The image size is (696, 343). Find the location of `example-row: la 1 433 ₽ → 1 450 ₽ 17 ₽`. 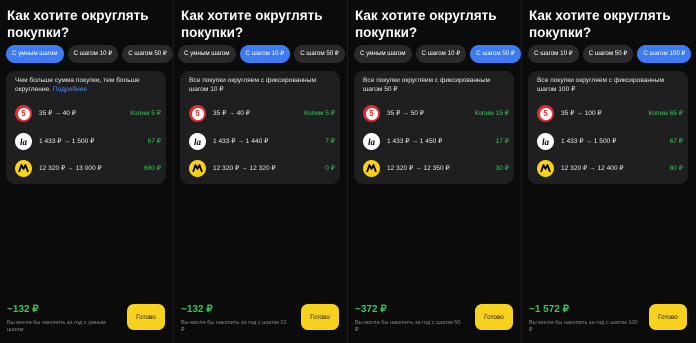

example-row: la 1 433 ₽ → 1 450 ₽ 17 ₽ is located at coordinates (436, 142).